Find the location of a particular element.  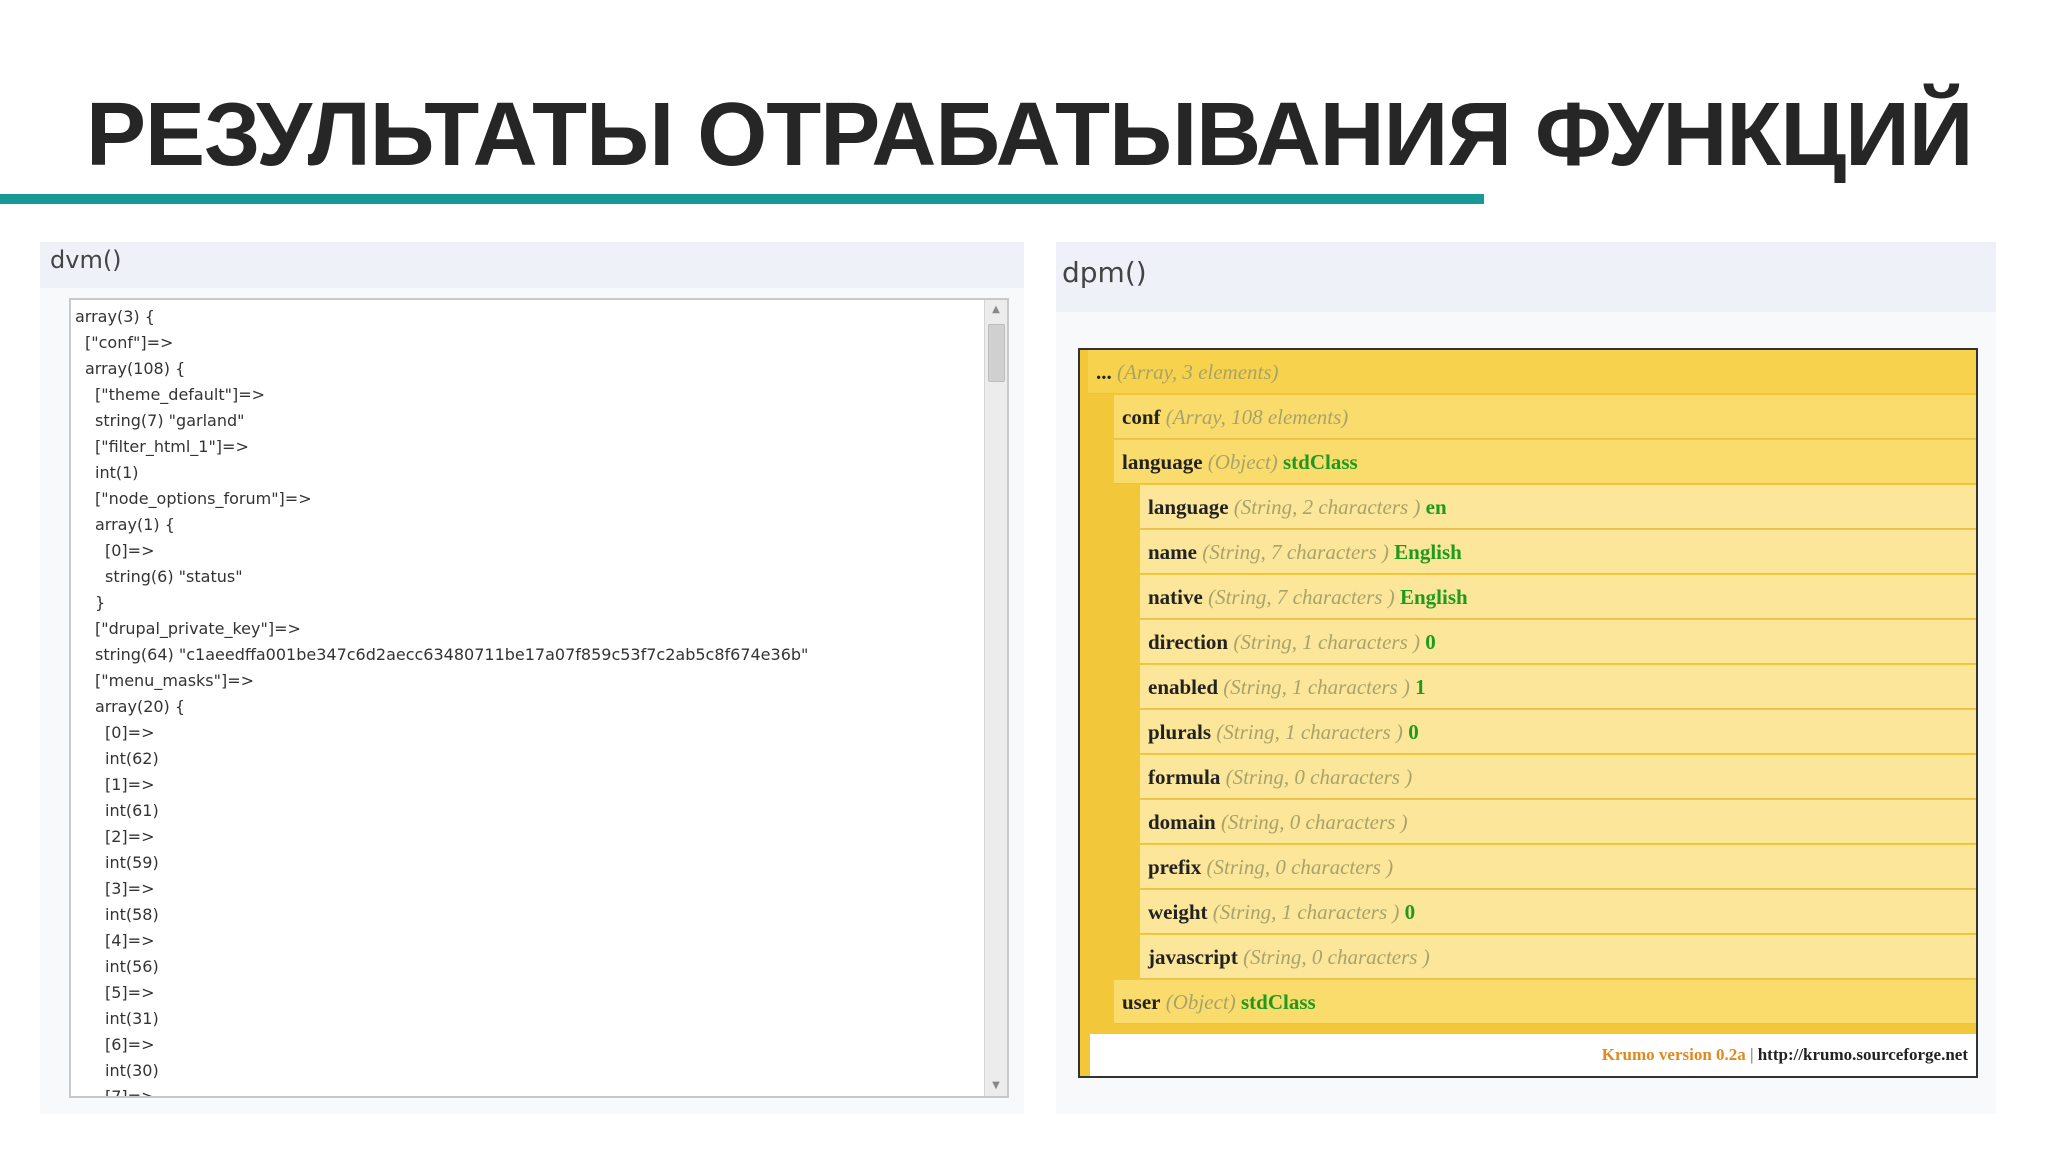

code-line: [6]=> is located at coordinates (130, 1044).